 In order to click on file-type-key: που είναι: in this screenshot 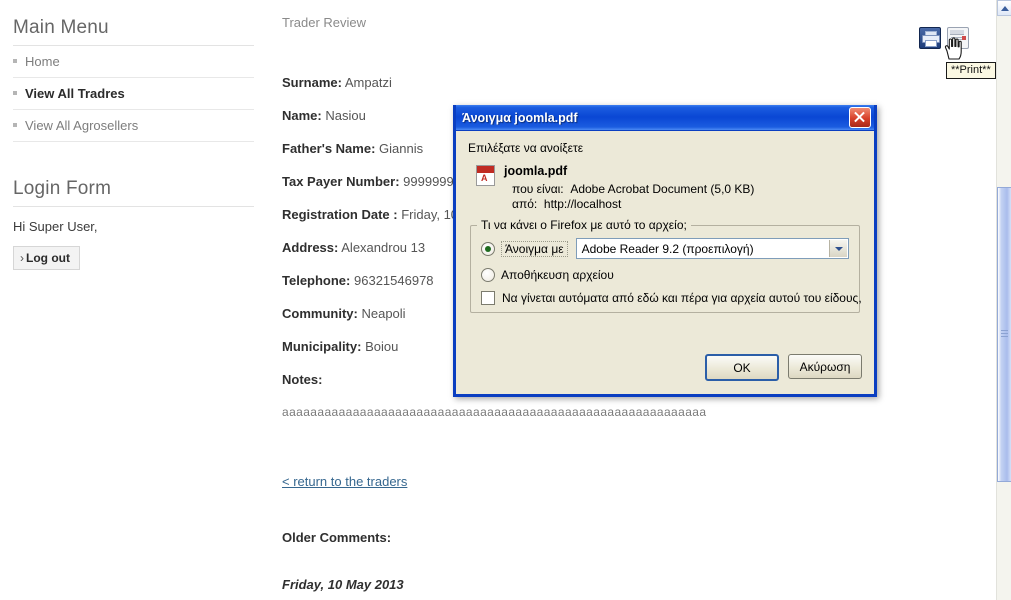, I will do `click(538, 189)`.